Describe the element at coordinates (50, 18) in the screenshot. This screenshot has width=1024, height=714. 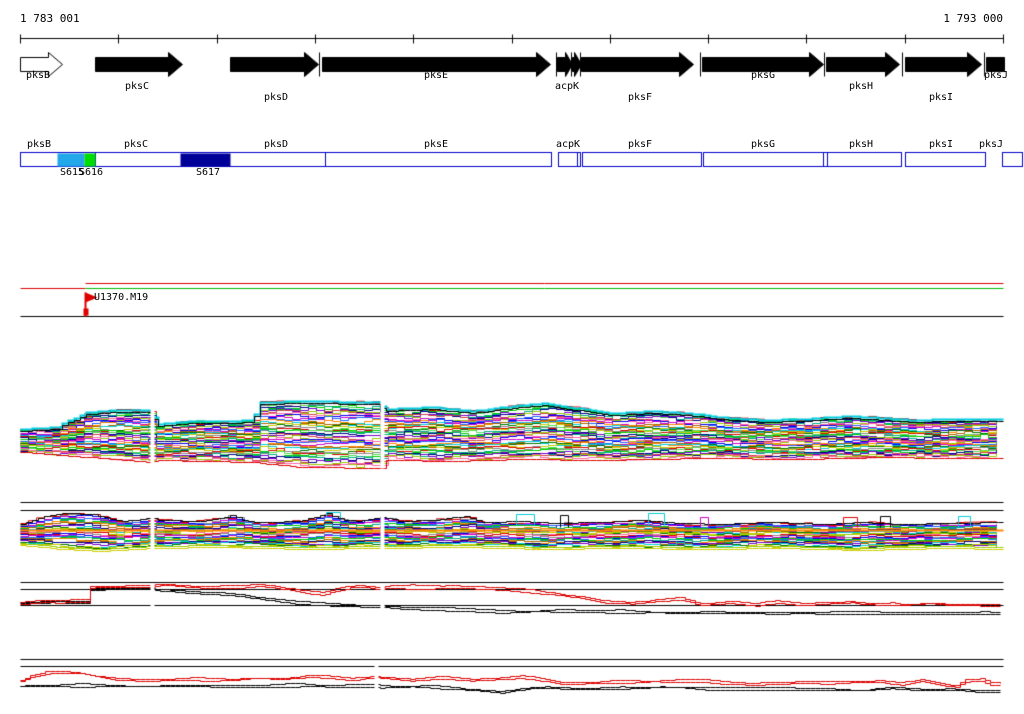
I see `sequence-start-coordinate: 1 783 001` at that location.